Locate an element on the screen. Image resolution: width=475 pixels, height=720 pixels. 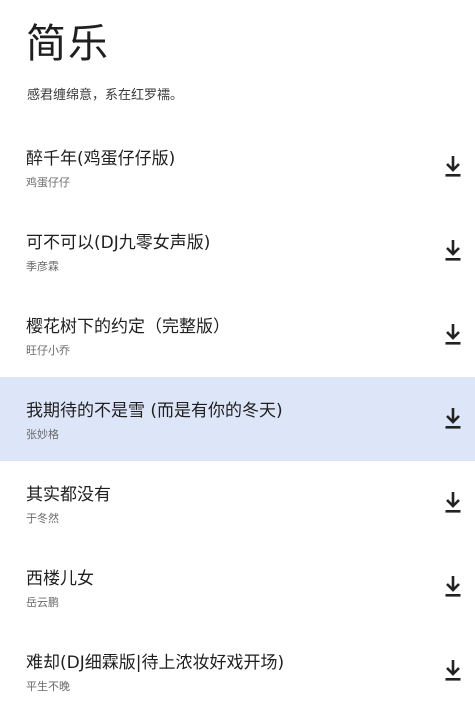
song-artist: 张妙格 is located at coordinates (42, 434).